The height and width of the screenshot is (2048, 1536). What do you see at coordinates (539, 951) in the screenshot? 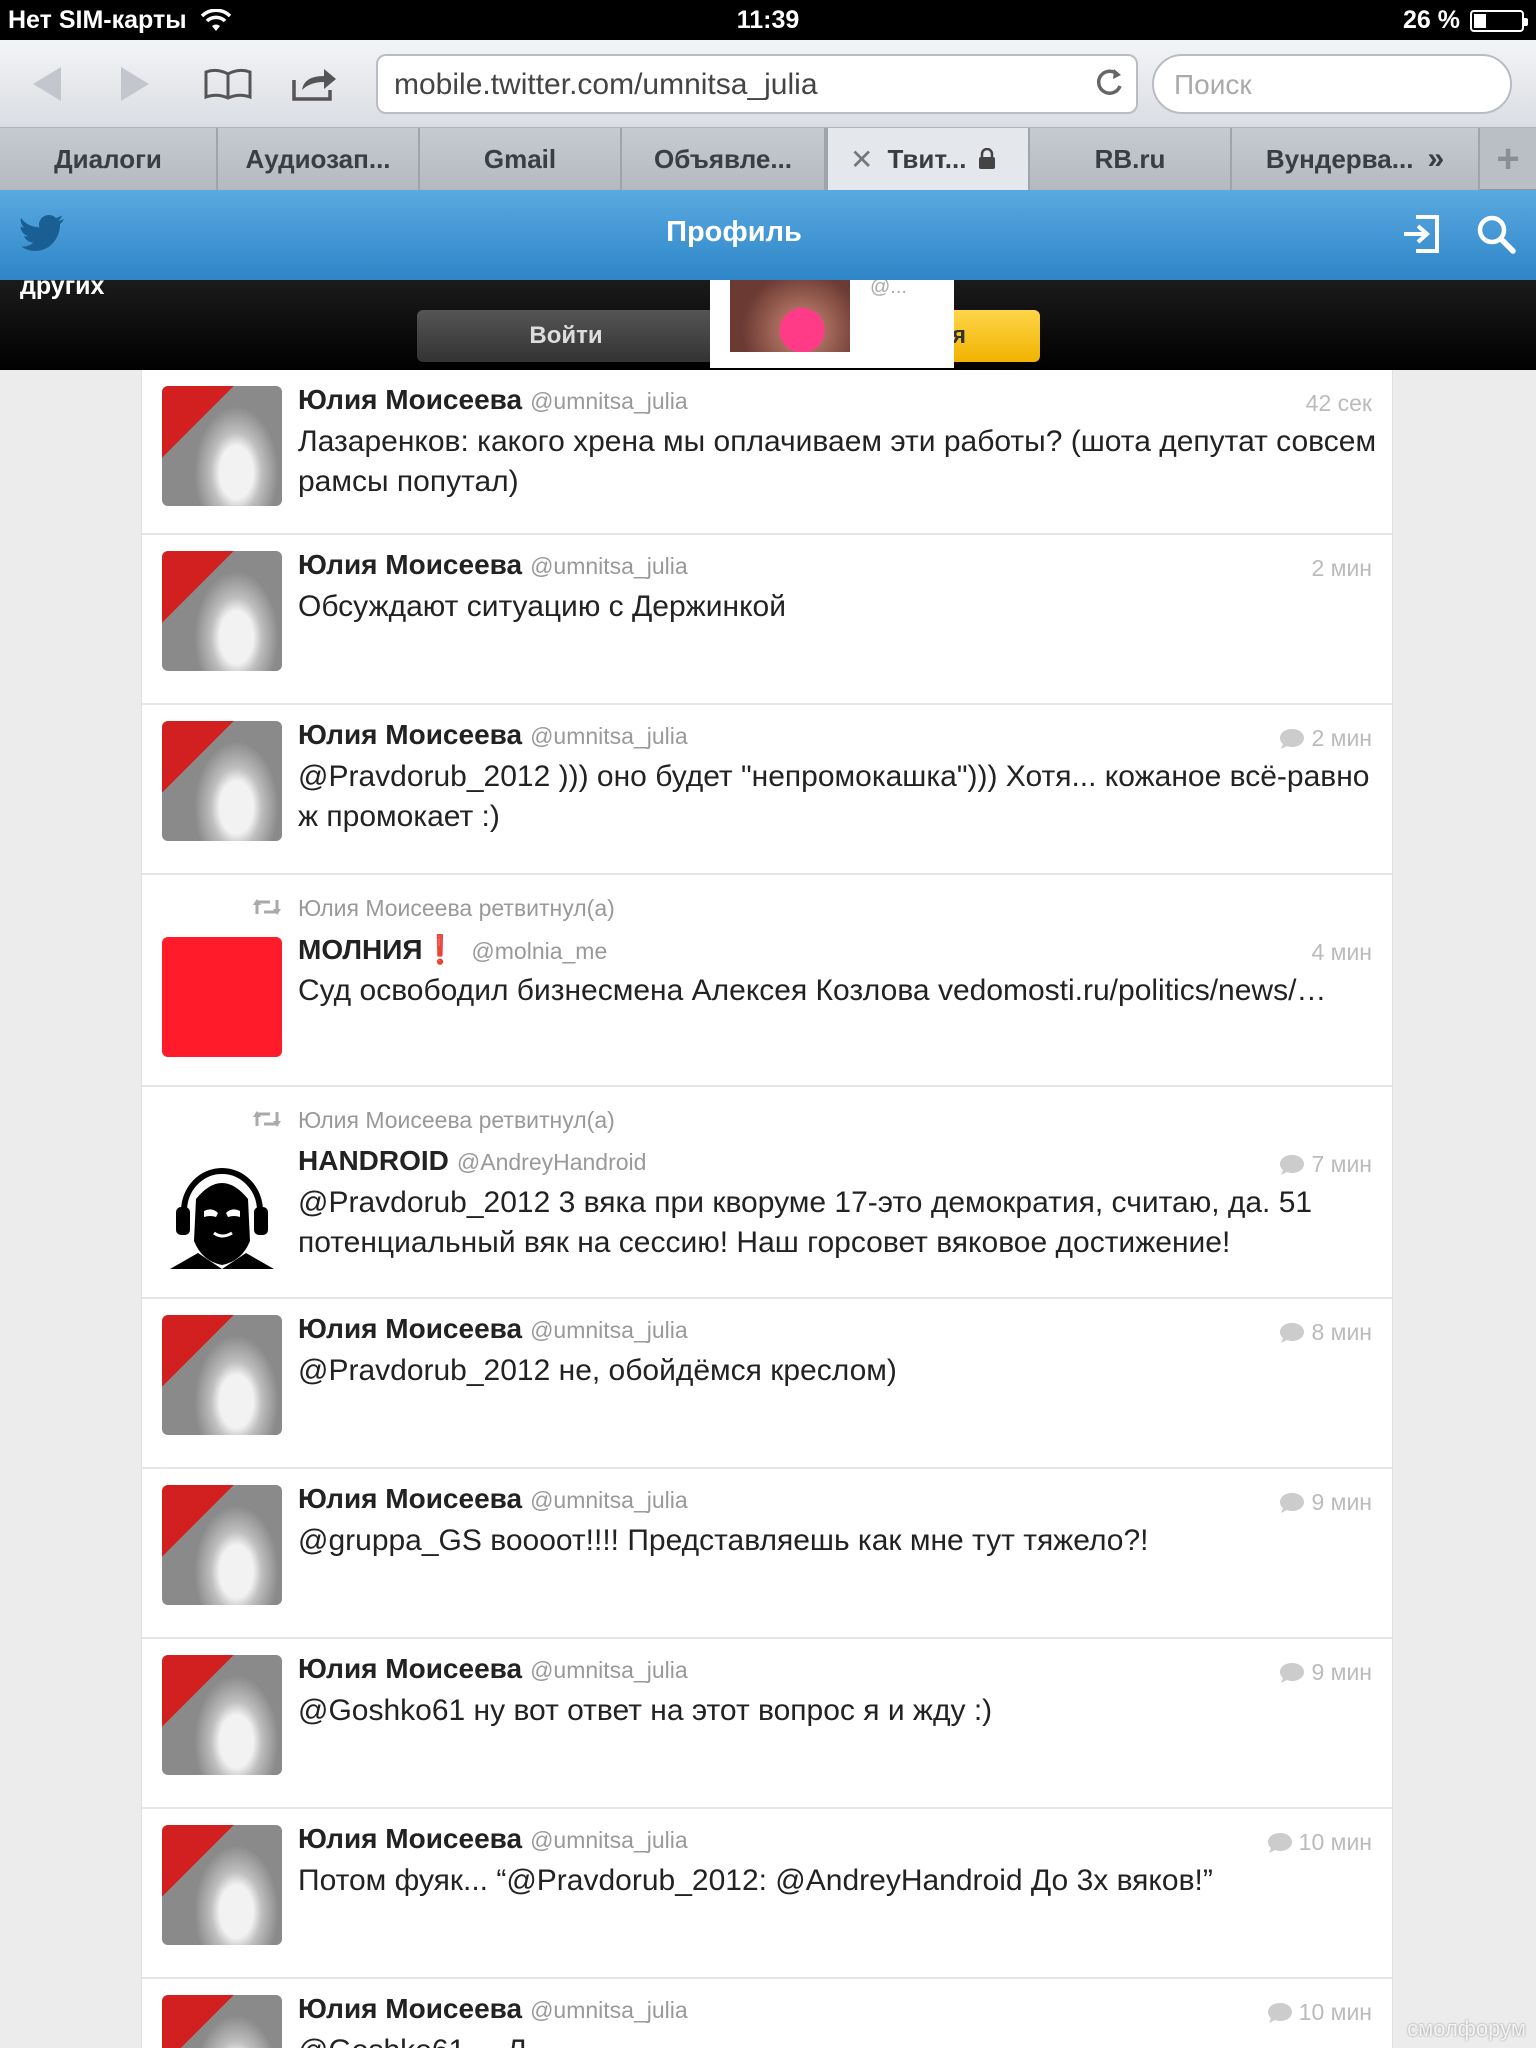
I see `author-handle: @molnia_me` at bounding box center [539, 951].